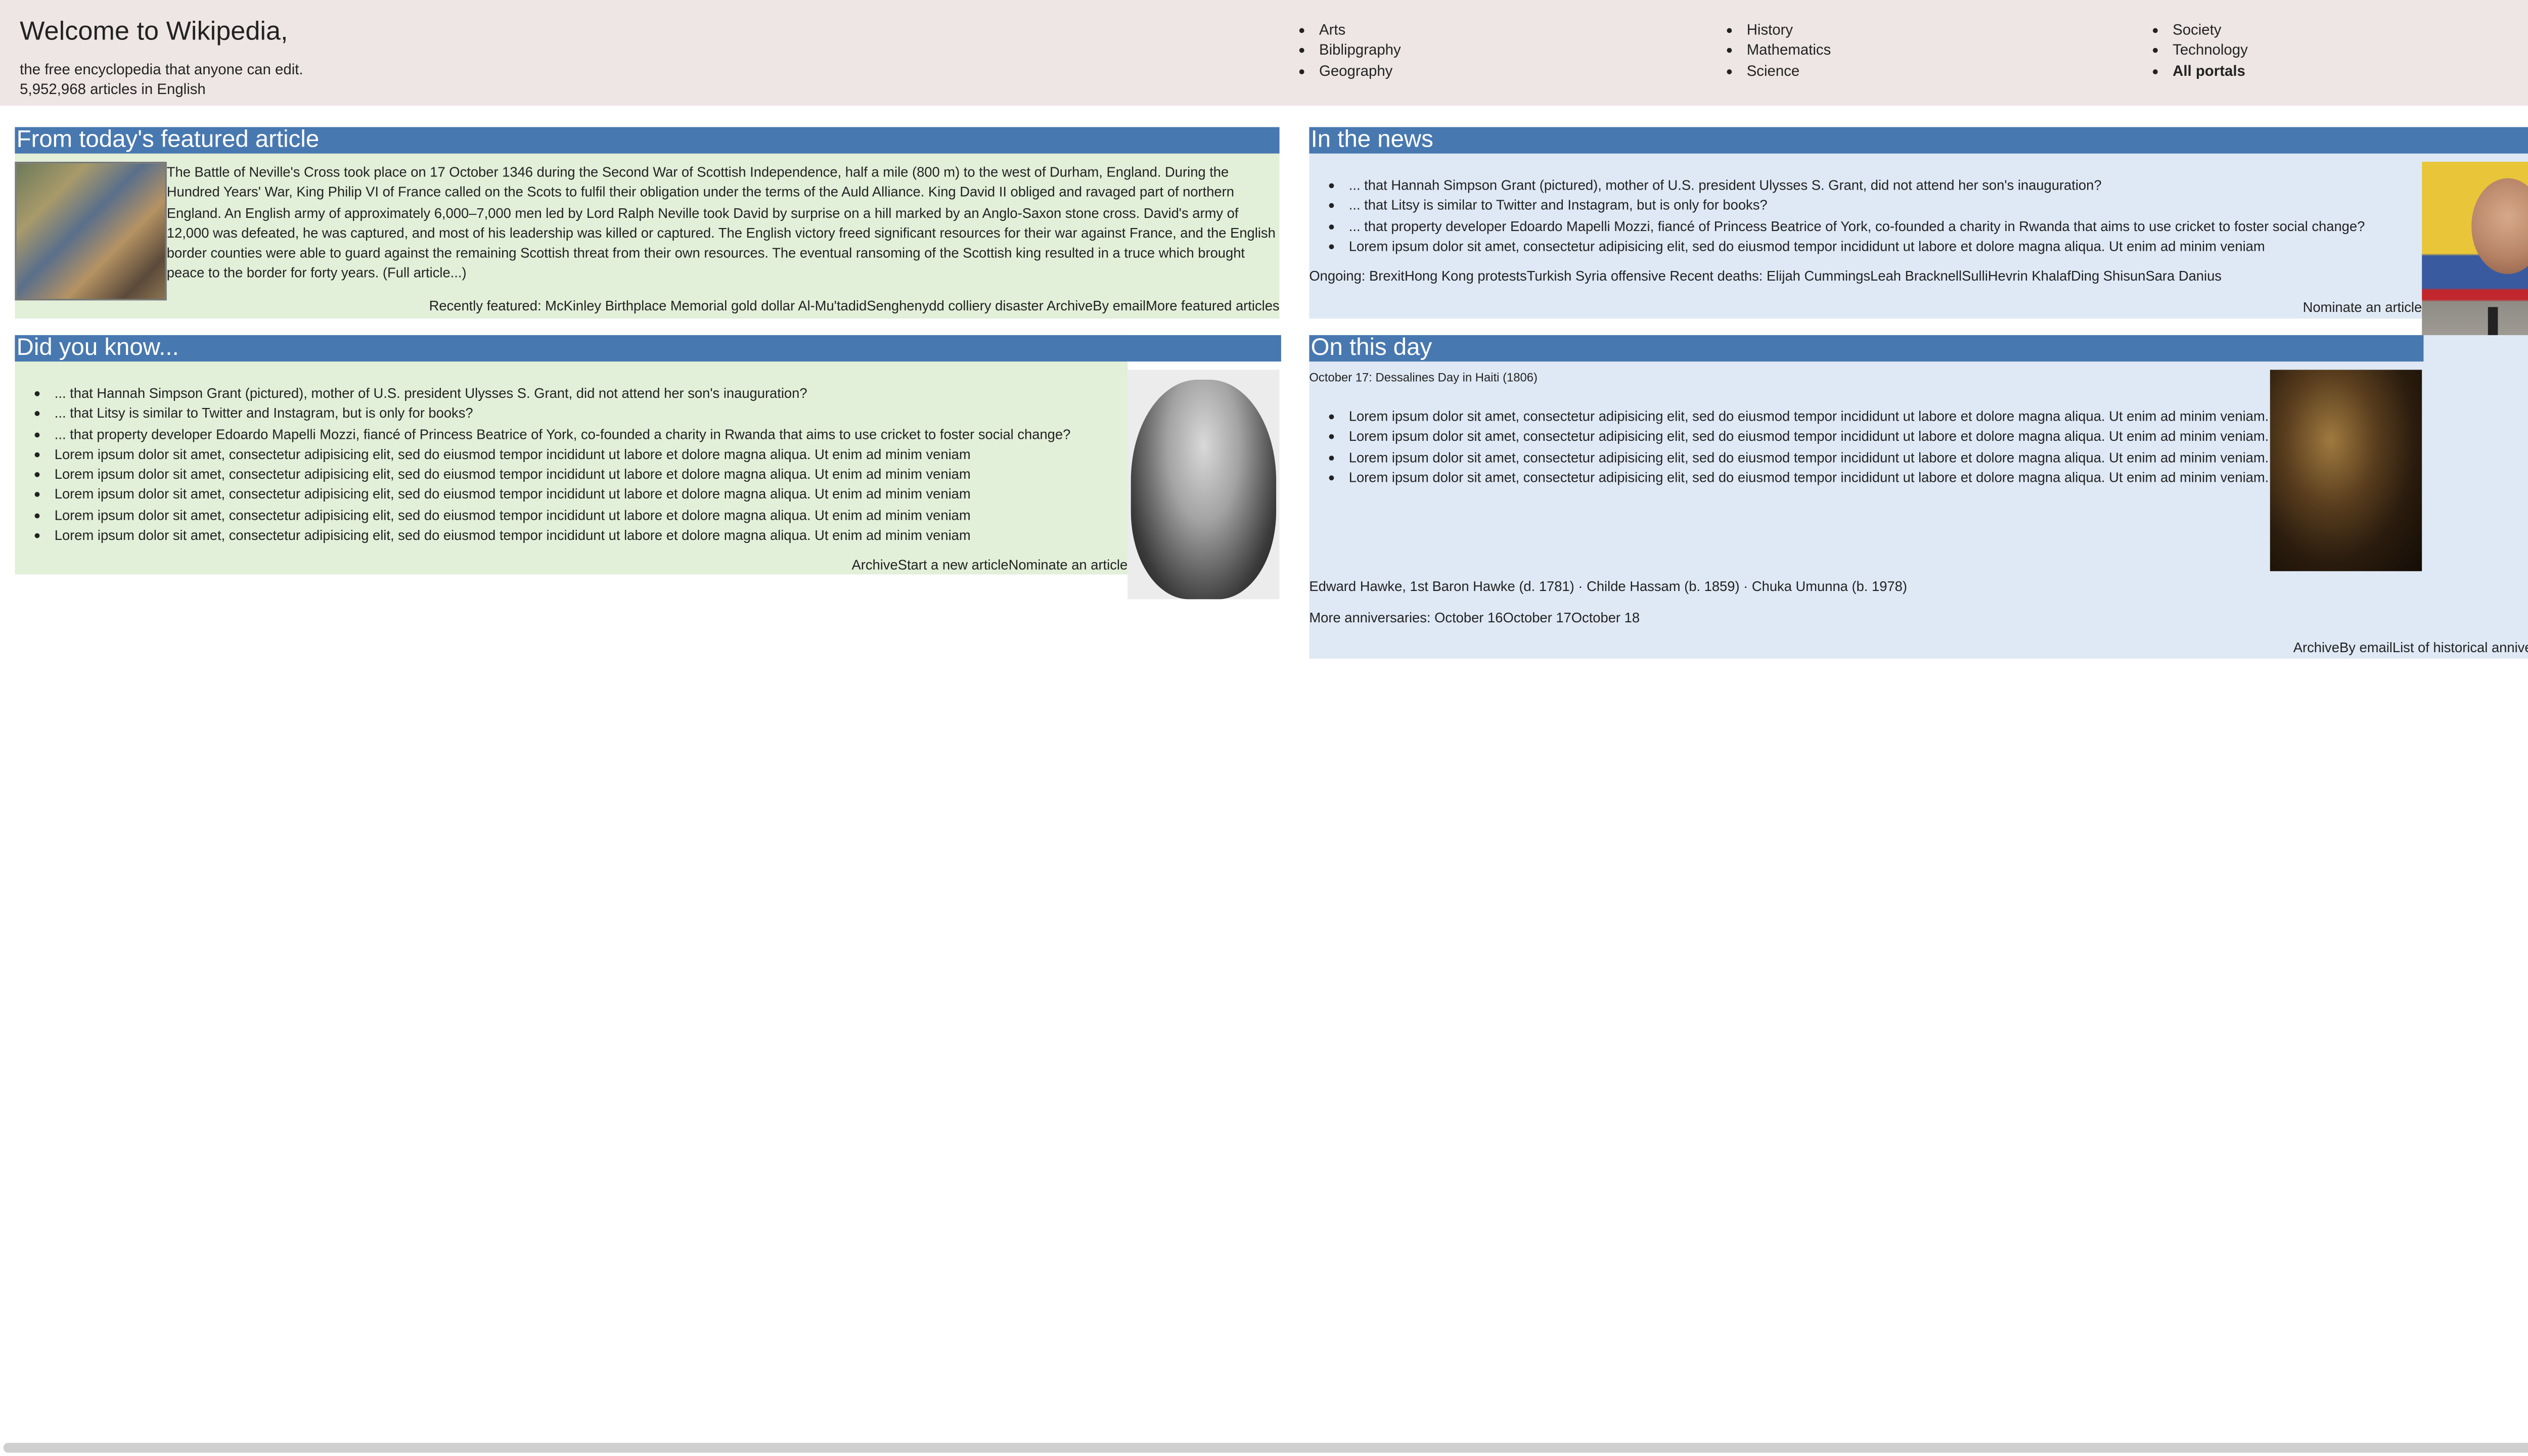 This screenshot has height=1456, width=2528. I want to click on more-anniversaries-label: More anniversaries:, so click(1372, 617).